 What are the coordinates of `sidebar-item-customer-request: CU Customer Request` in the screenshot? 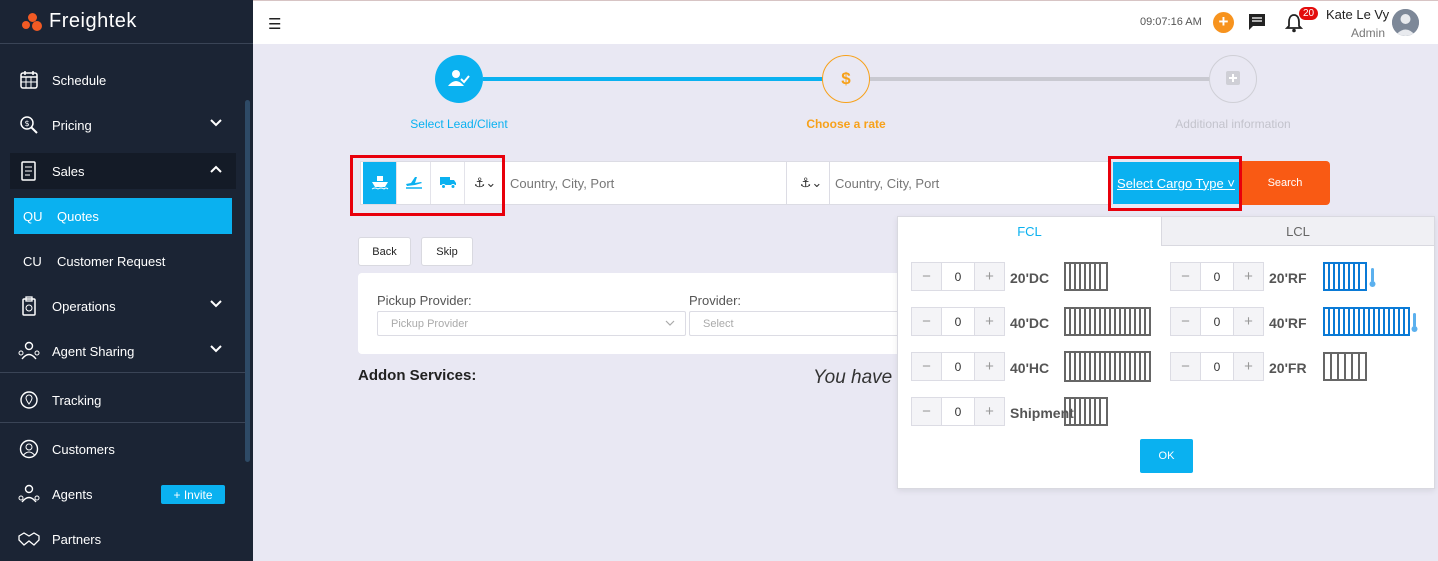 It's located at (123, 261).